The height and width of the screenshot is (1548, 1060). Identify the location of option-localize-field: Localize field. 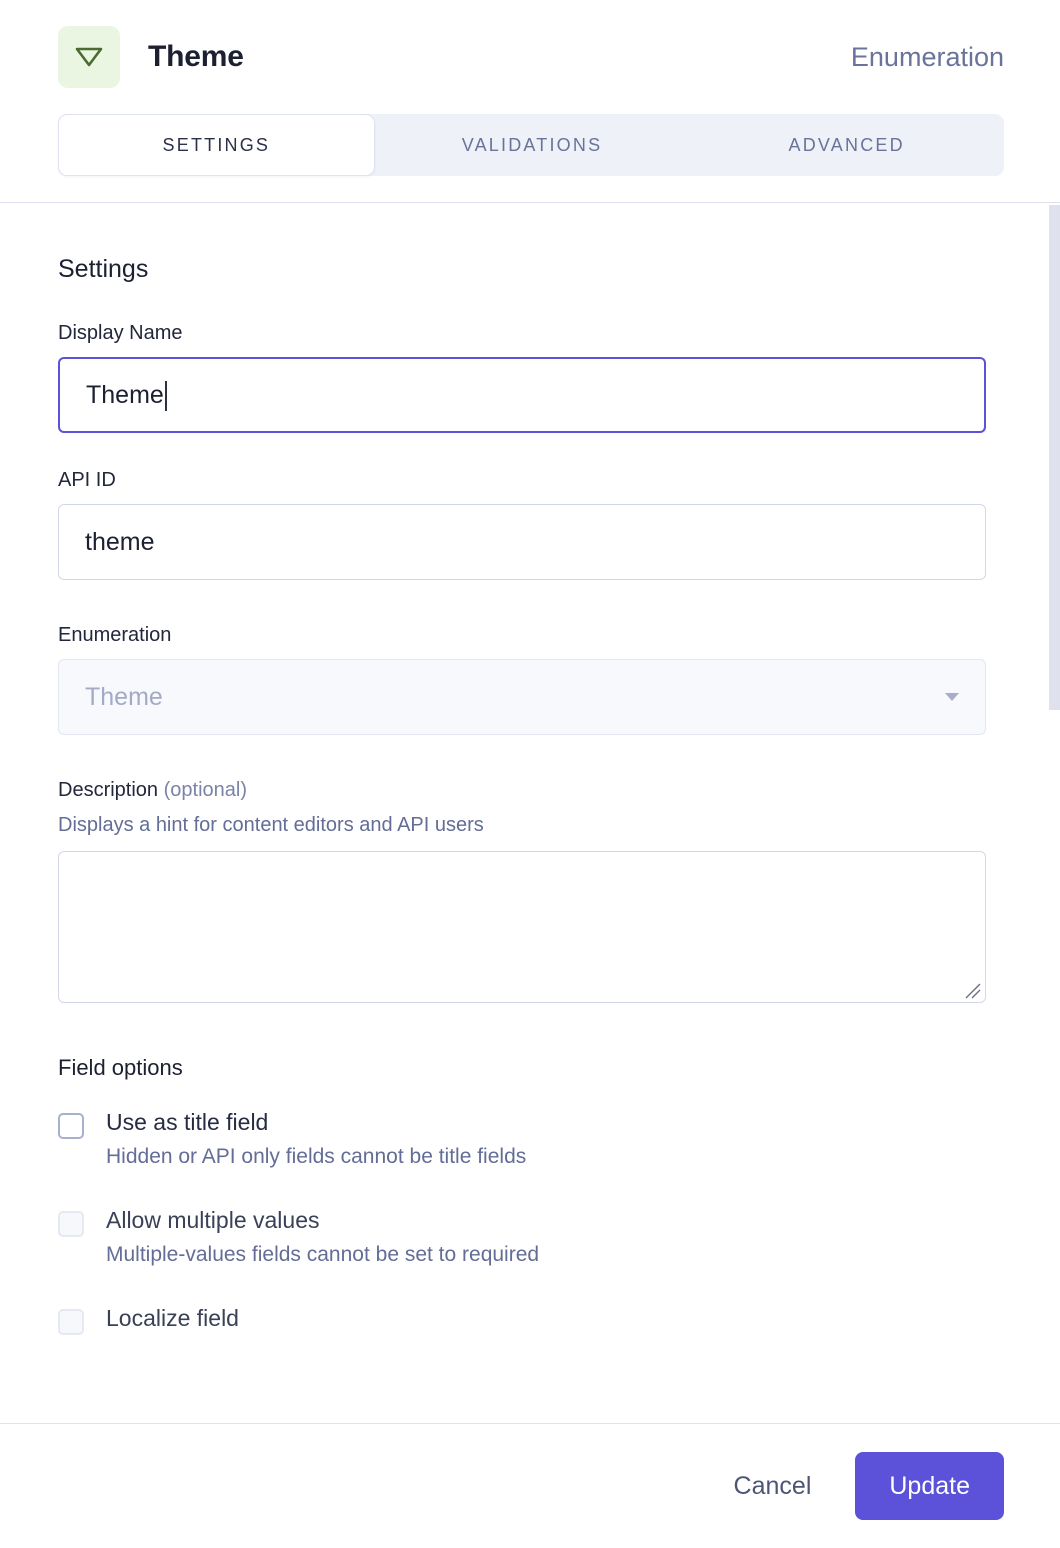
(531, 1320).